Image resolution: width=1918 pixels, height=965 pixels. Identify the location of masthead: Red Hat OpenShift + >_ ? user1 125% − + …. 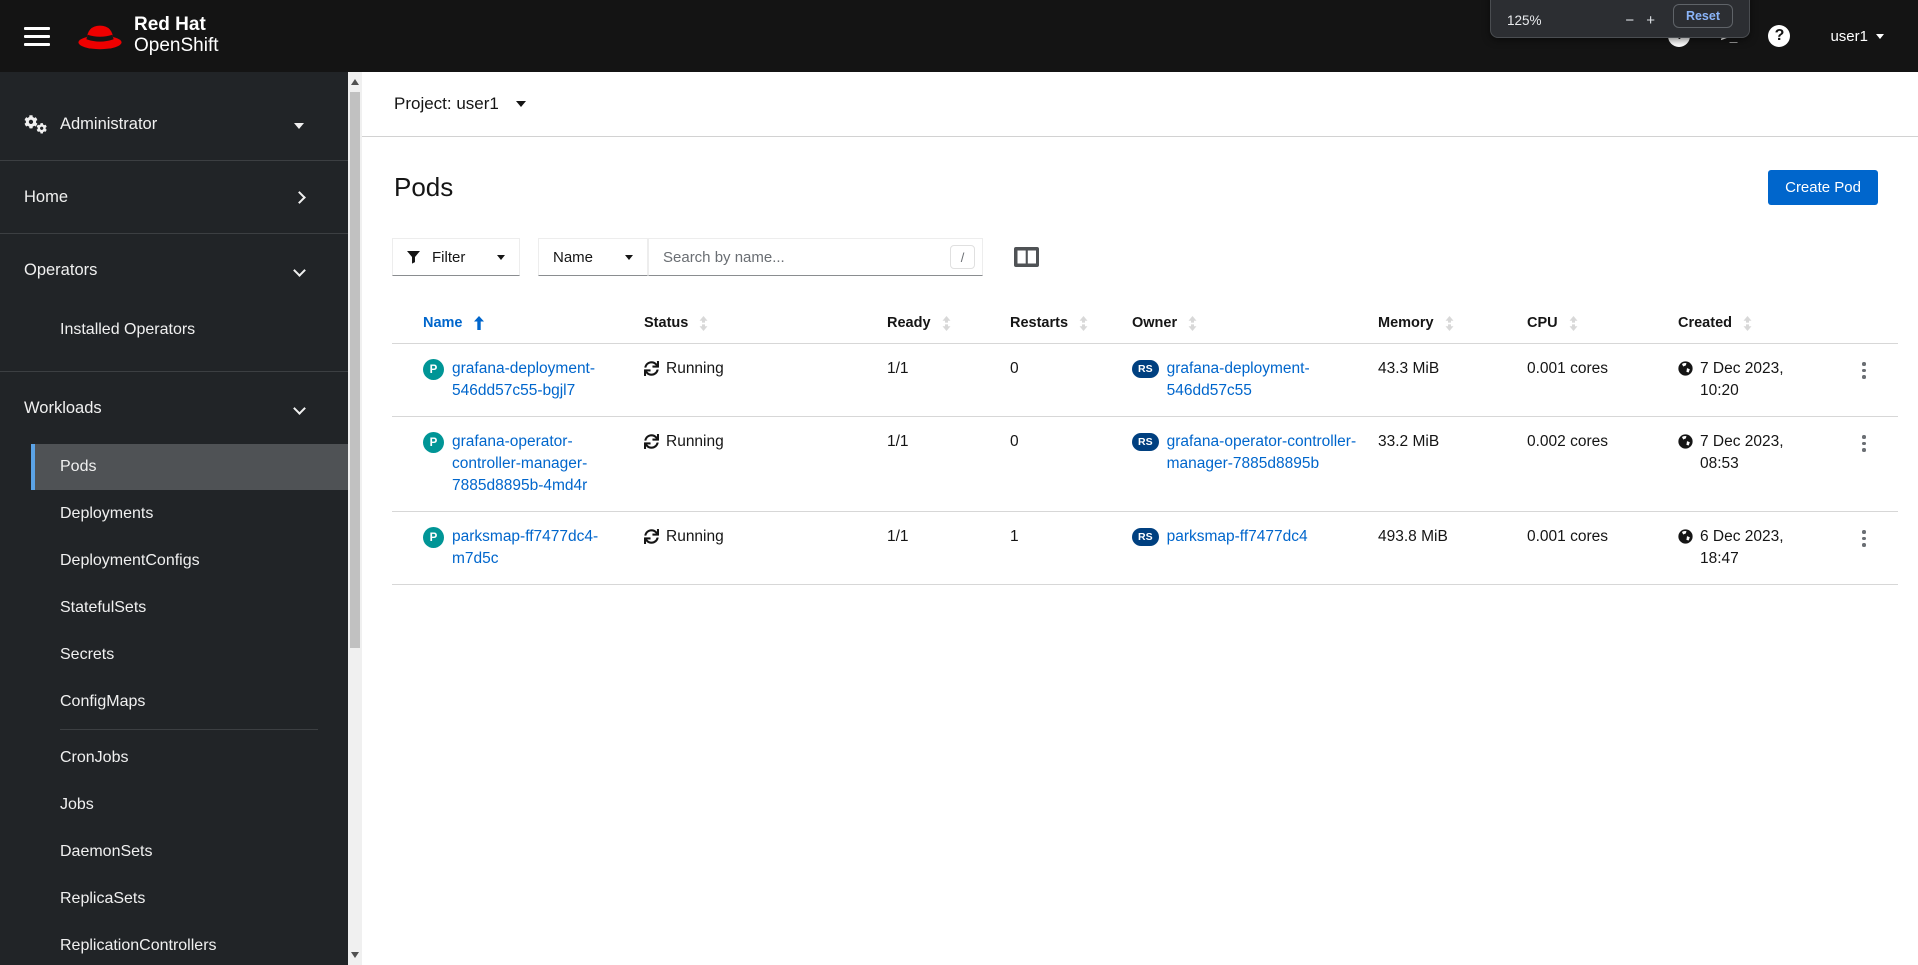
(959, 36).